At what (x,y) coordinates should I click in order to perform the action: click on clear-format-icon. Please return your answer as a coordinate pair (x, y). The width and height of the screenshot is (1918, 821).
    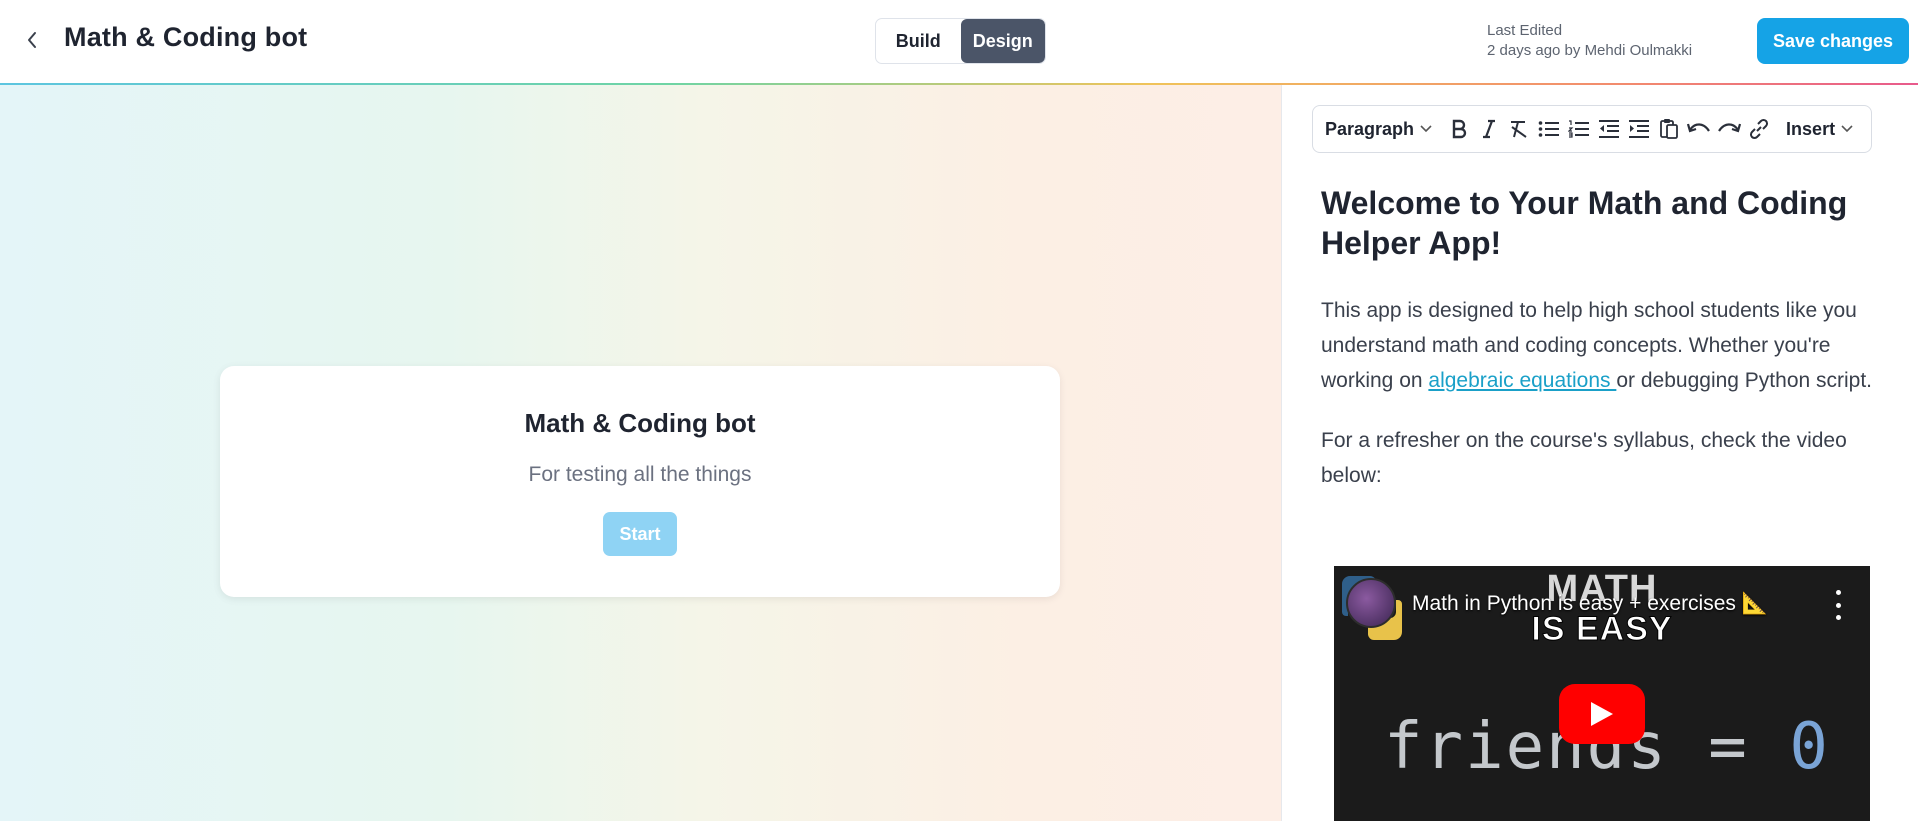
    Looking at the image, I should click on (1519, 129).